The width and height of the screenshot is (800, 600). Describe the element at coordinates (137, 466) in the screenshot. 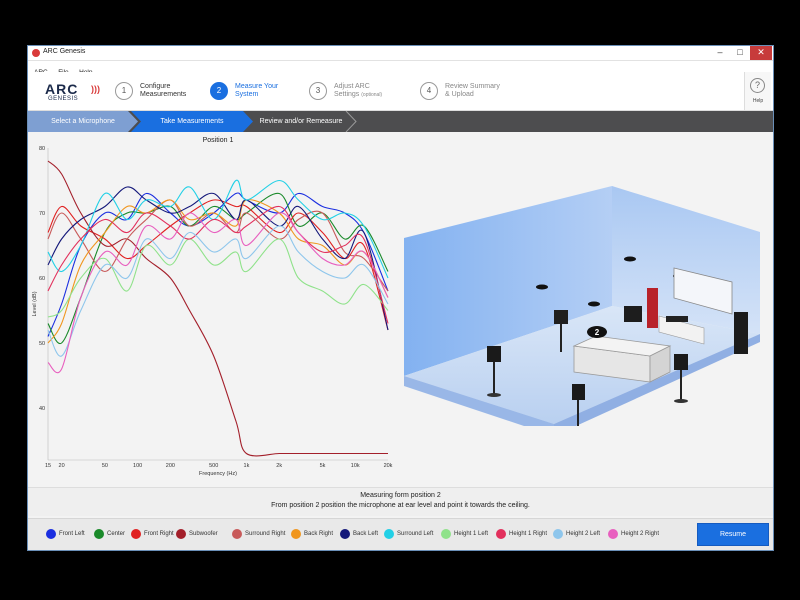

I see `x-tick-label: 100` at that location.